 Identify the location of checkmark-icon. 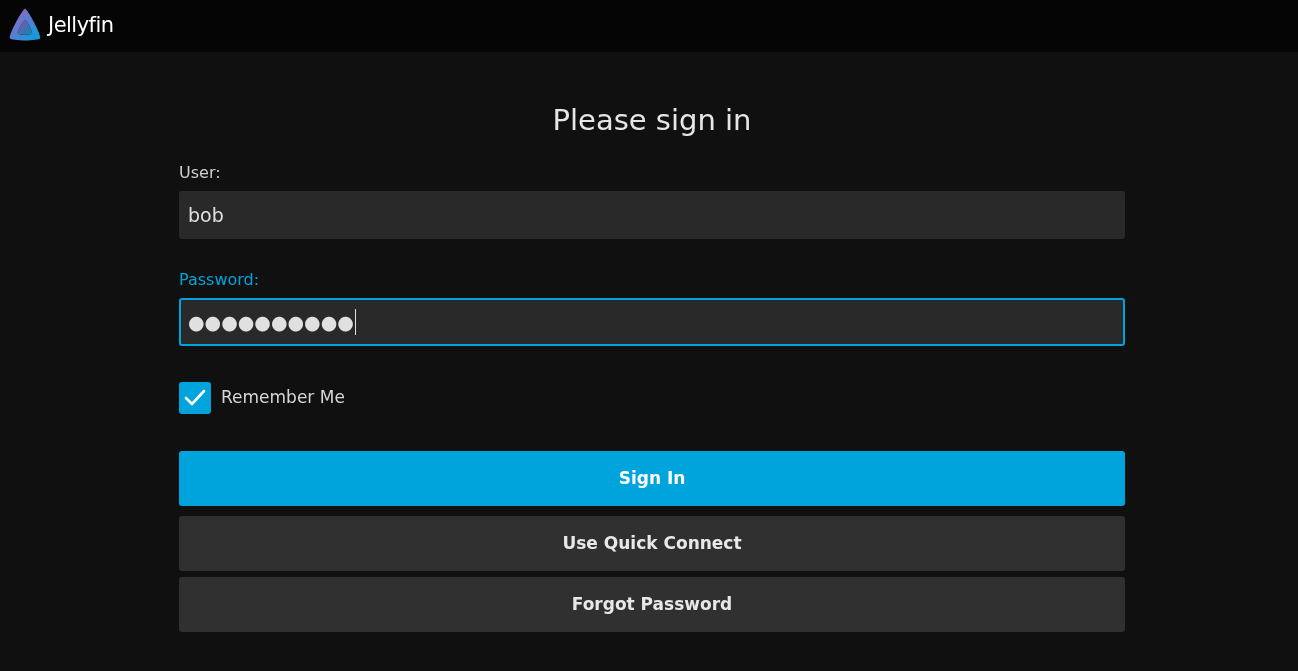
(195, 398).